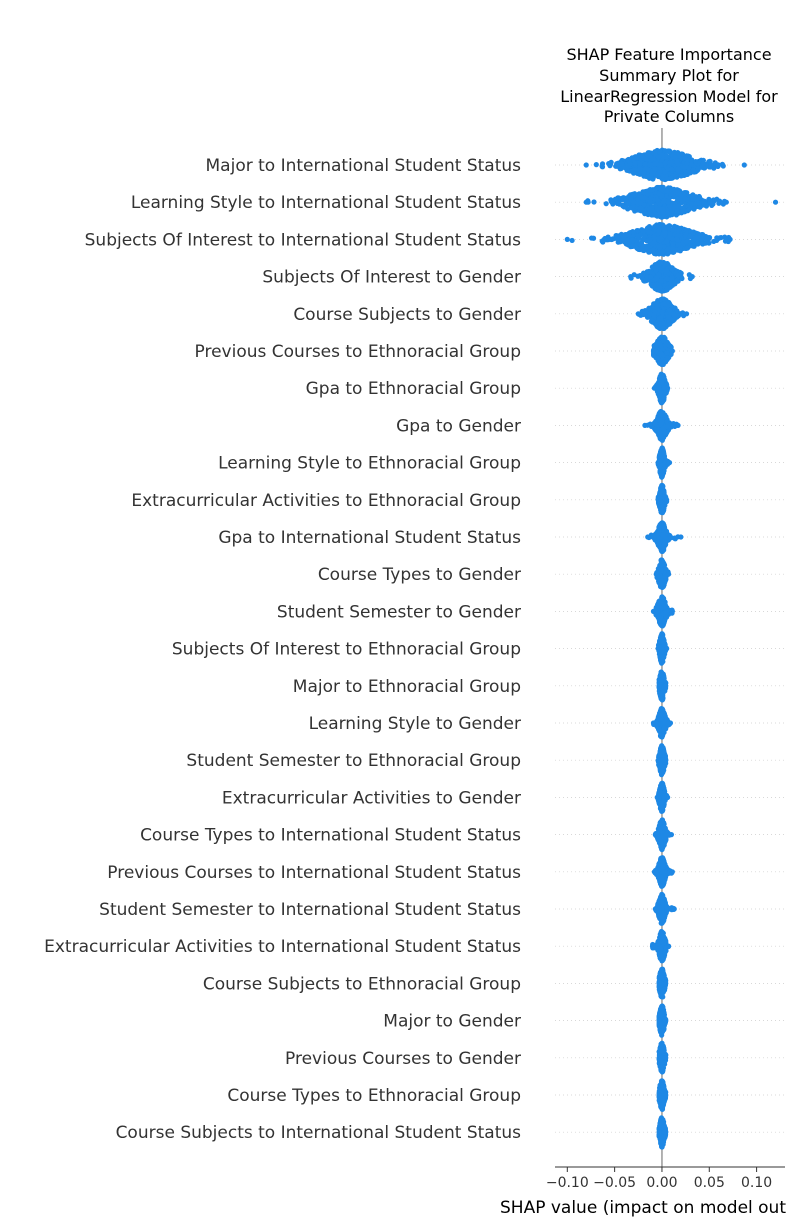 This screenshot has height=1230, width=800. Describe the element at coordinates (669, 96) in the screenshot. I see `chart-title-line-3: LinearRegression Model for` at that location.